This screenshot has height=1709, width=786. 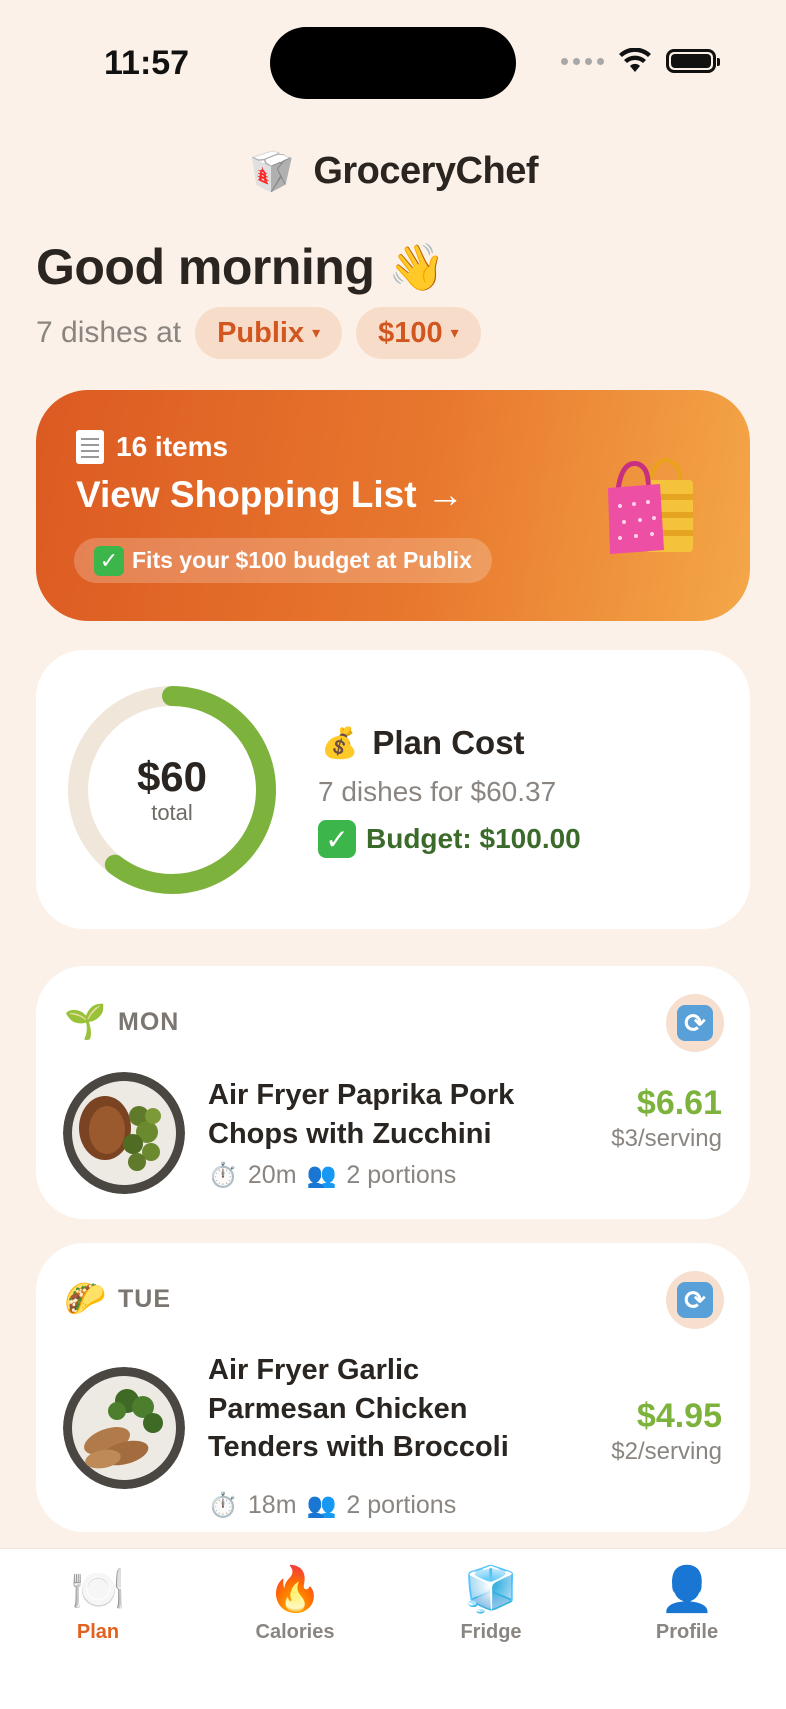 What do you see at coordinates (679, 1103) in the screenshot?
I see `dish-price-value: $6.61` at bounding box center [679, 1103].